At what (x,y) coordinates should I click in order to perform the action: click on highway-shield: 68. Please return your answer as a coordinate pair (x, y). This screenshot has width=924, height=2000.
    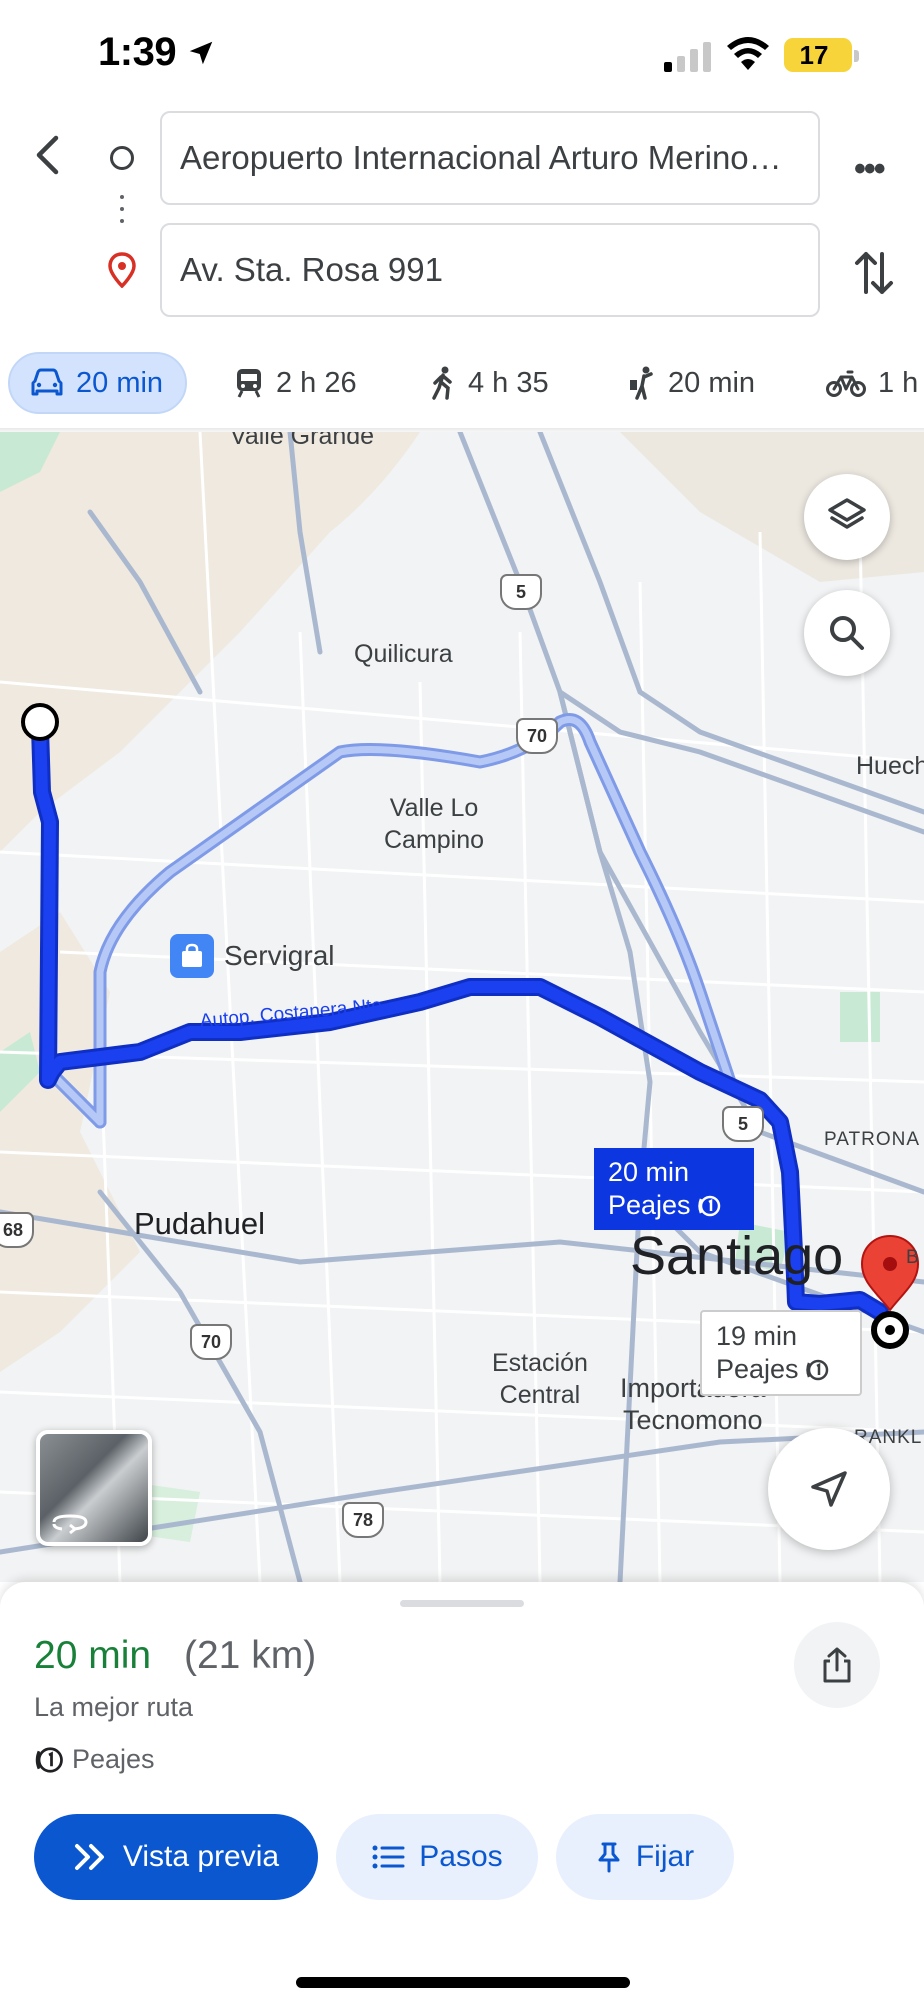
    Looking at the image, I should click on (17, 1230).